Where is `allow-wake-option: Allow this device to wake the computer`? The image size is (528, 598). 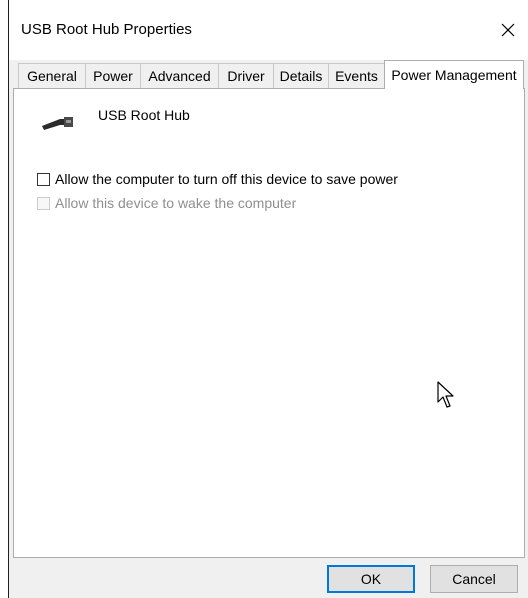
allow-wake-option: Allow this device to wake the computer is located at coordinates (166, 203).